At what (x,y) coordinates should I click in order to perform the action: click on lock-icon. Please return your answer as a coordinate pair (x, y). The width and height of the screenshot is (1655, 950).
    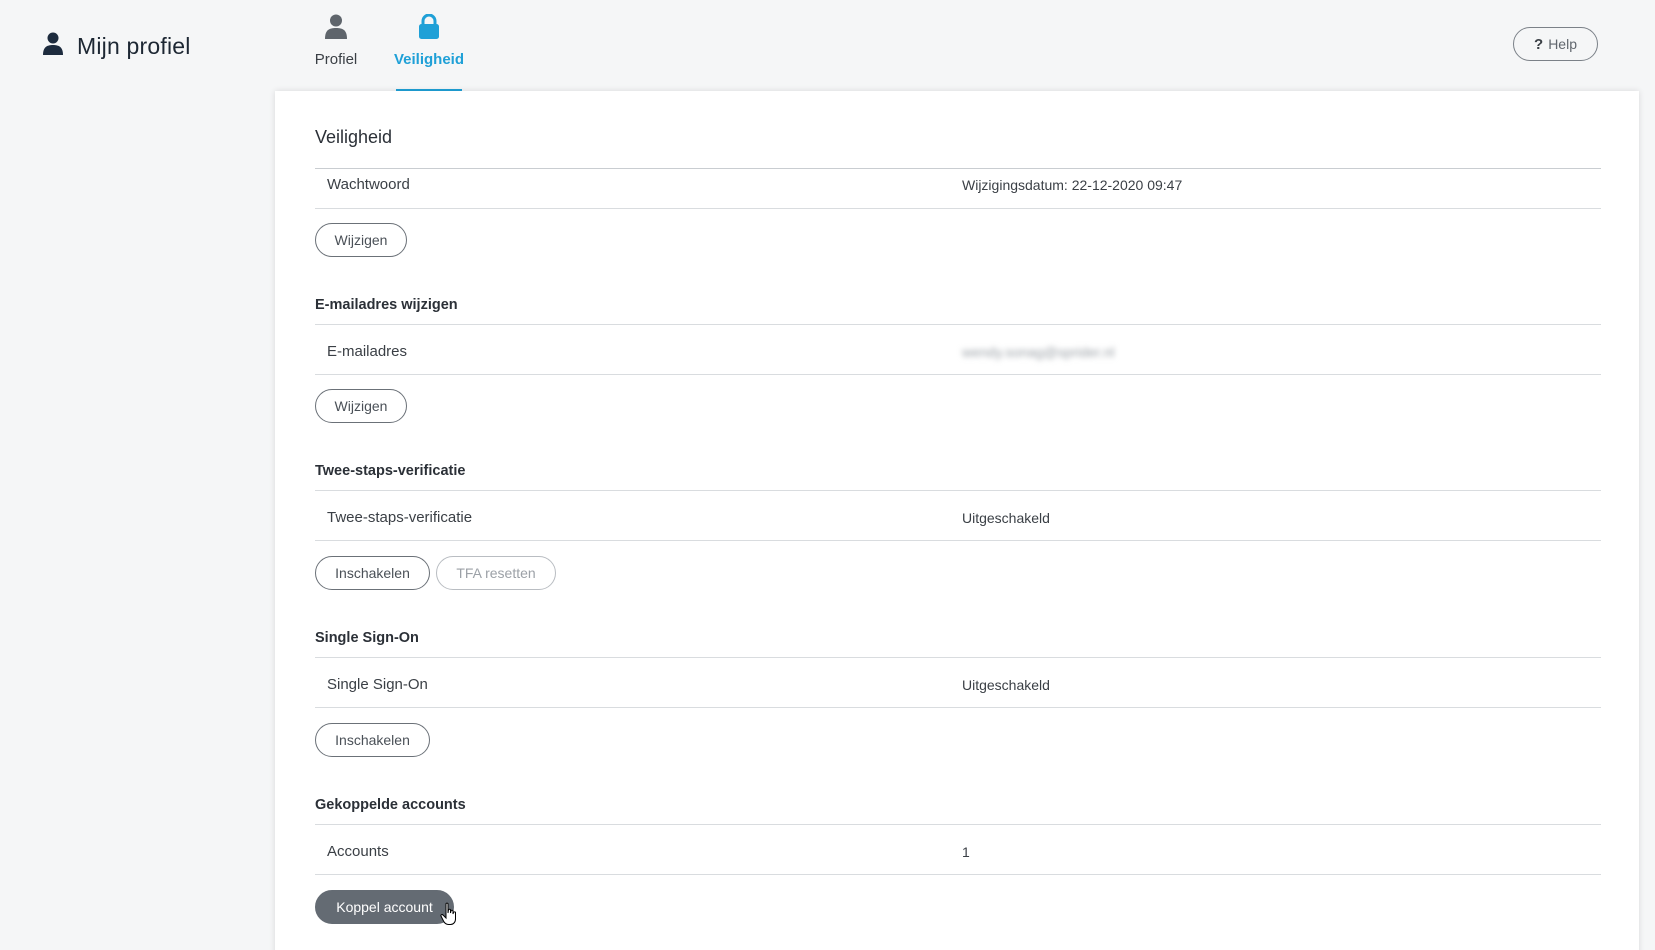
    Looking at the image, I should click on (429, 28).